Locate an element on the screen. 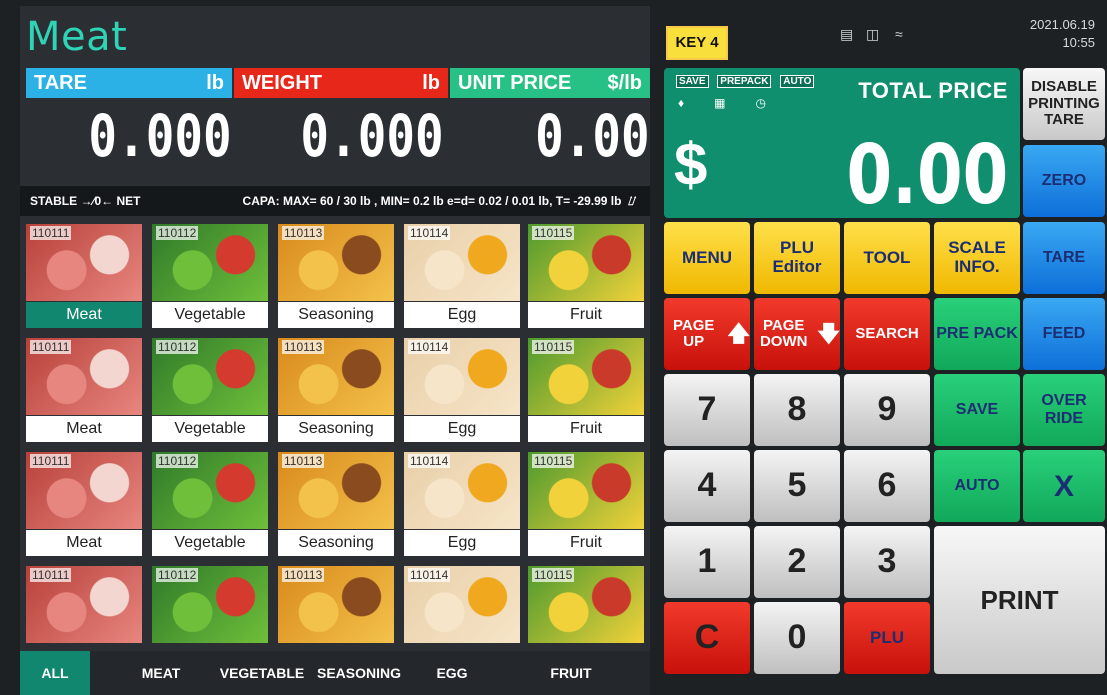 The height and width of the screenshot is (695, 1107). key-2: 2 is located at coordinates (797, 562).